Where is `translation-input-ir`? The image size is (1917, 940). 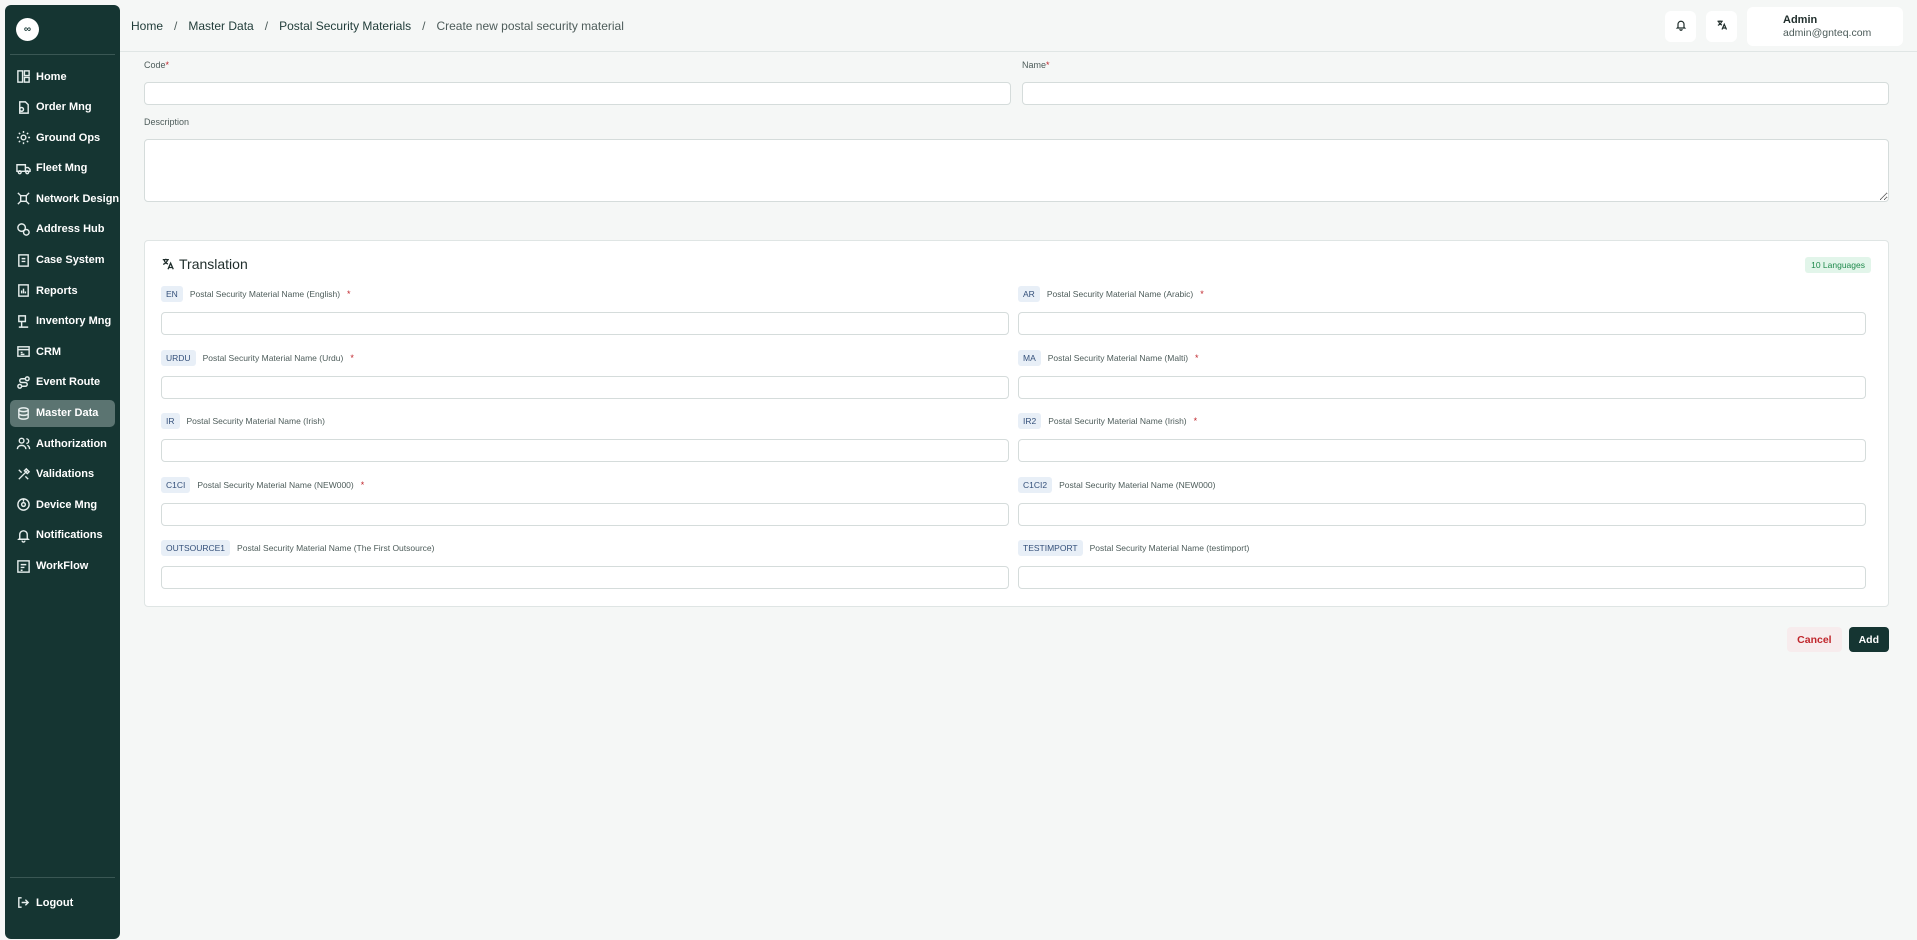 translation-input-ir is located at coordinates (585, 450).